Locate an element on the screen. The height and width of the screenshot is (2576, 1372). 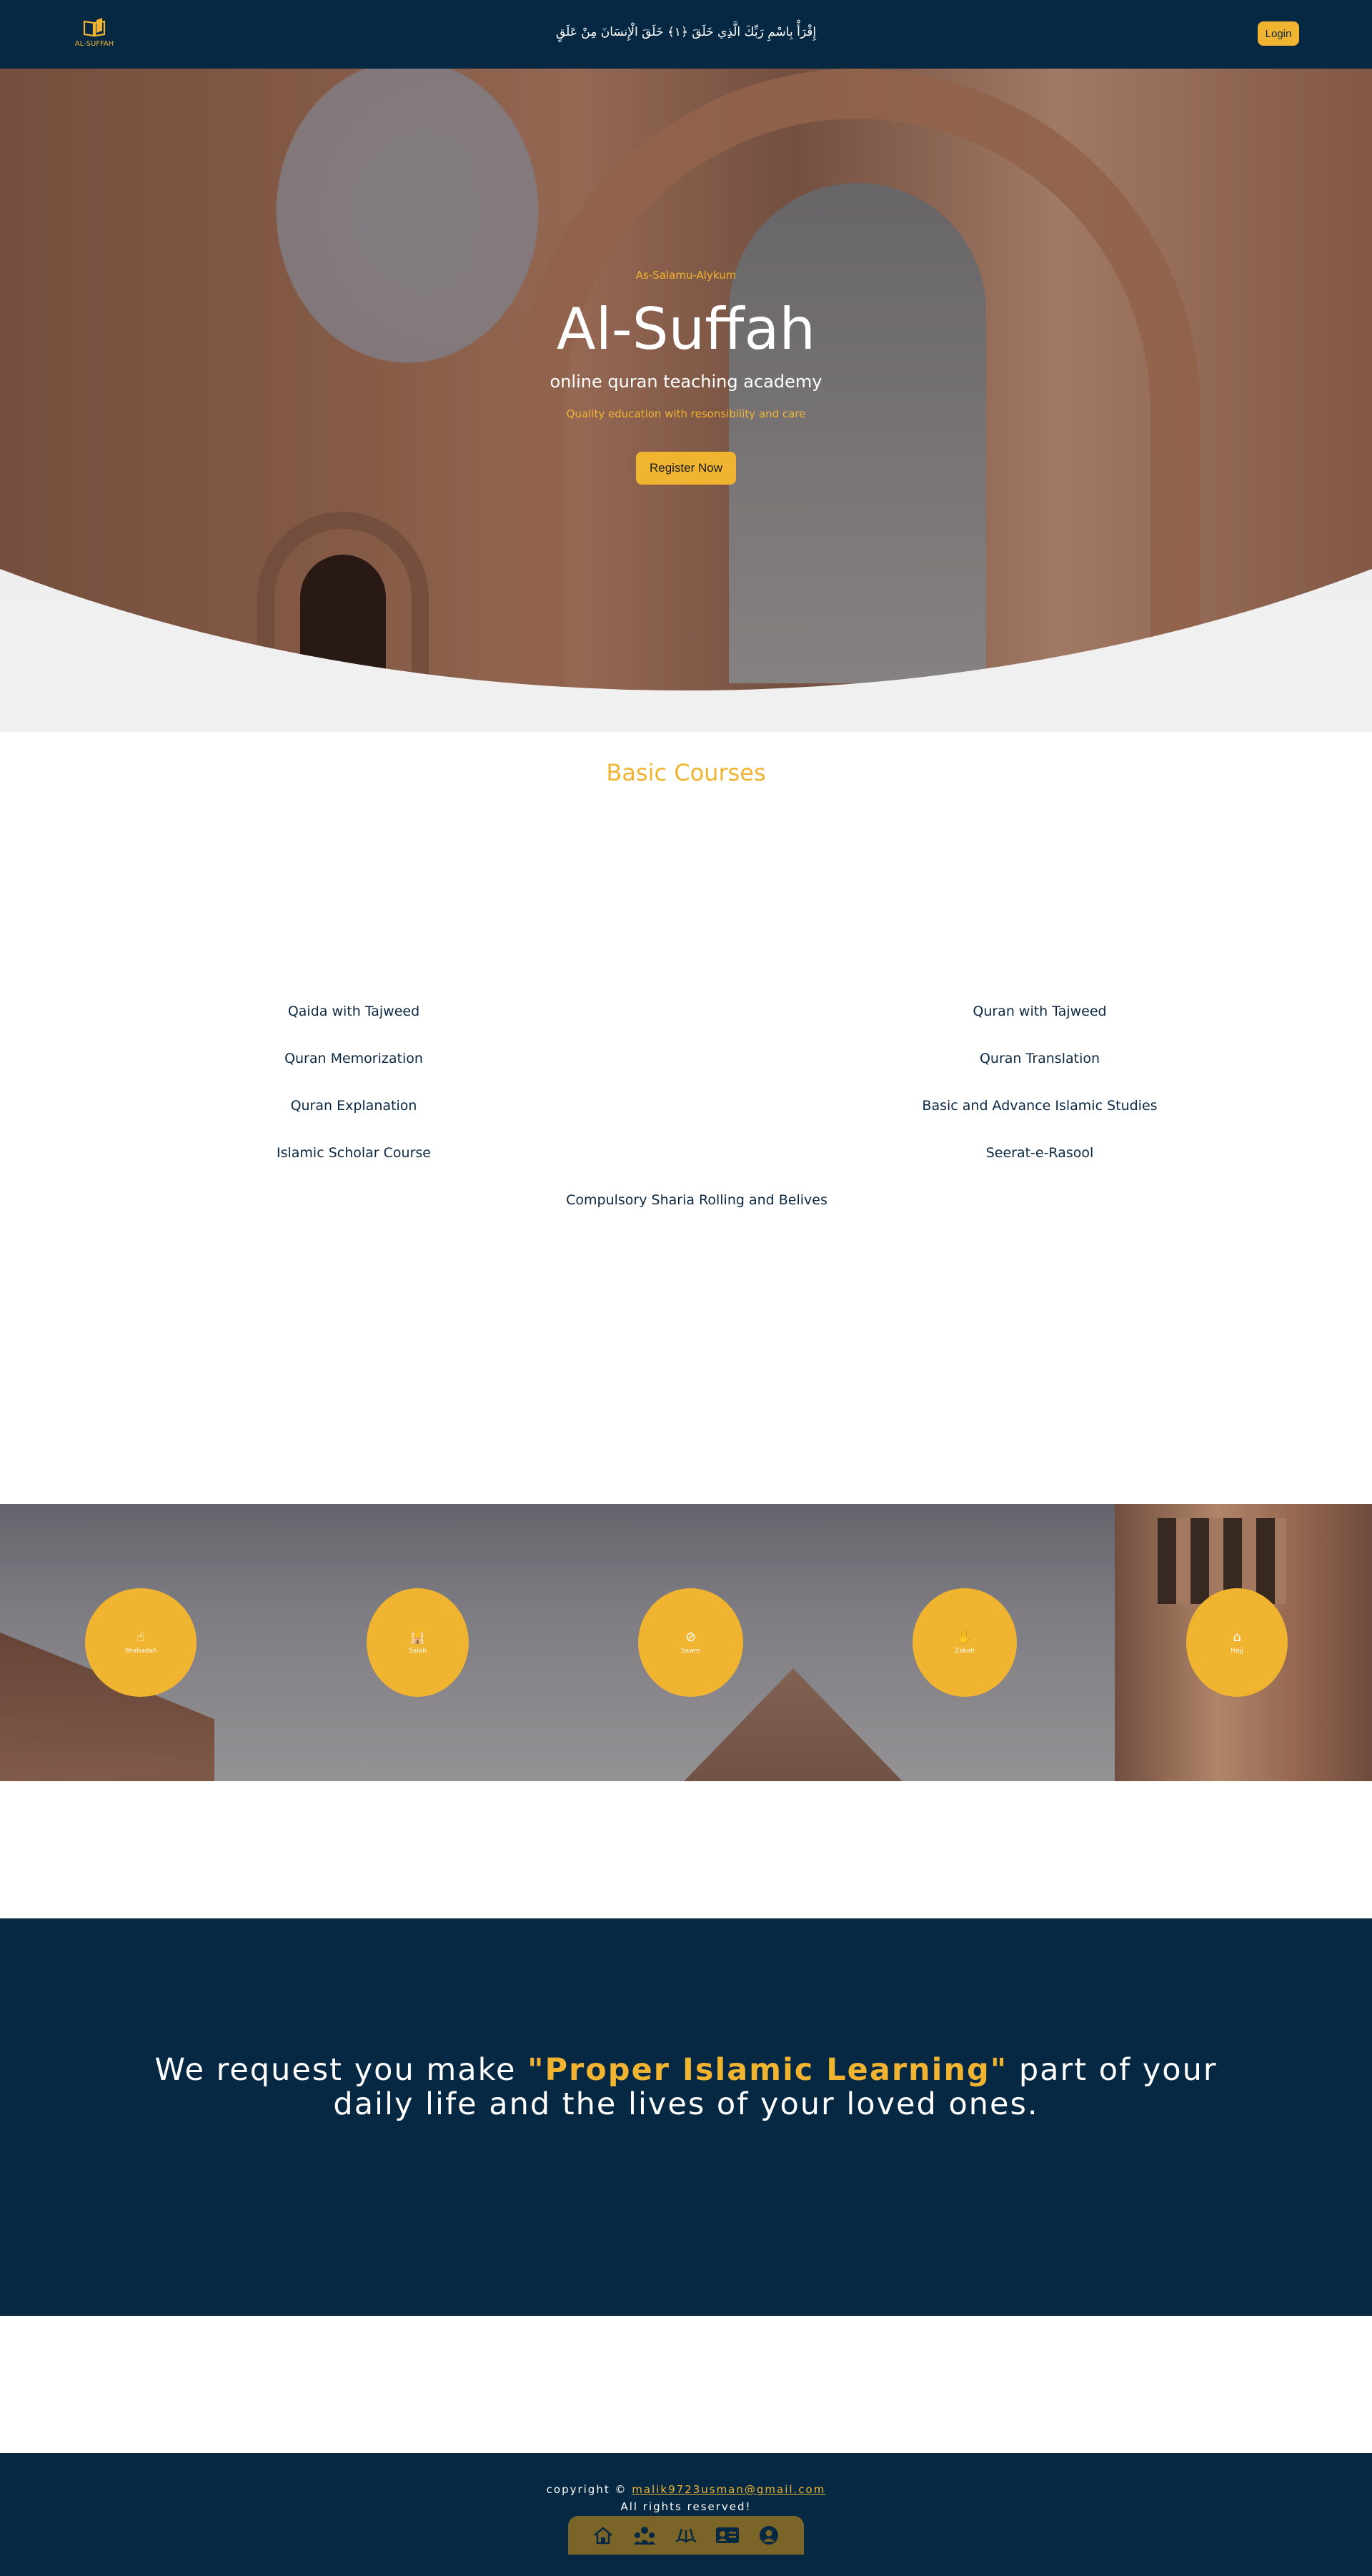
pillar-salah: 🕌 Salah is located at coordinates (418, 1642).